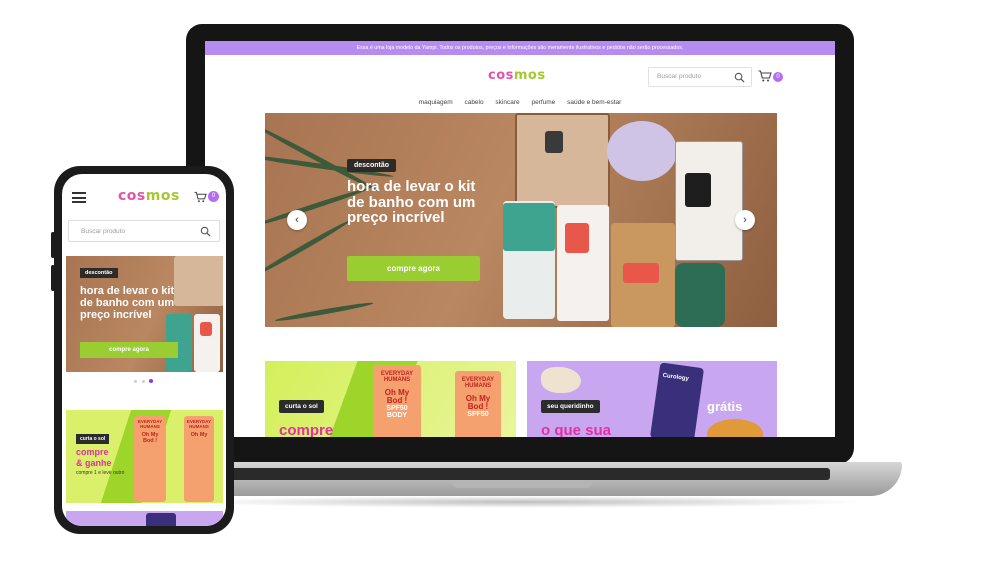 This screenshot has height=575, width=1000. Describe the element at coordinates (473, 102) in the screenshot. I see `nav-item-cabelo: cabelo` at that location.